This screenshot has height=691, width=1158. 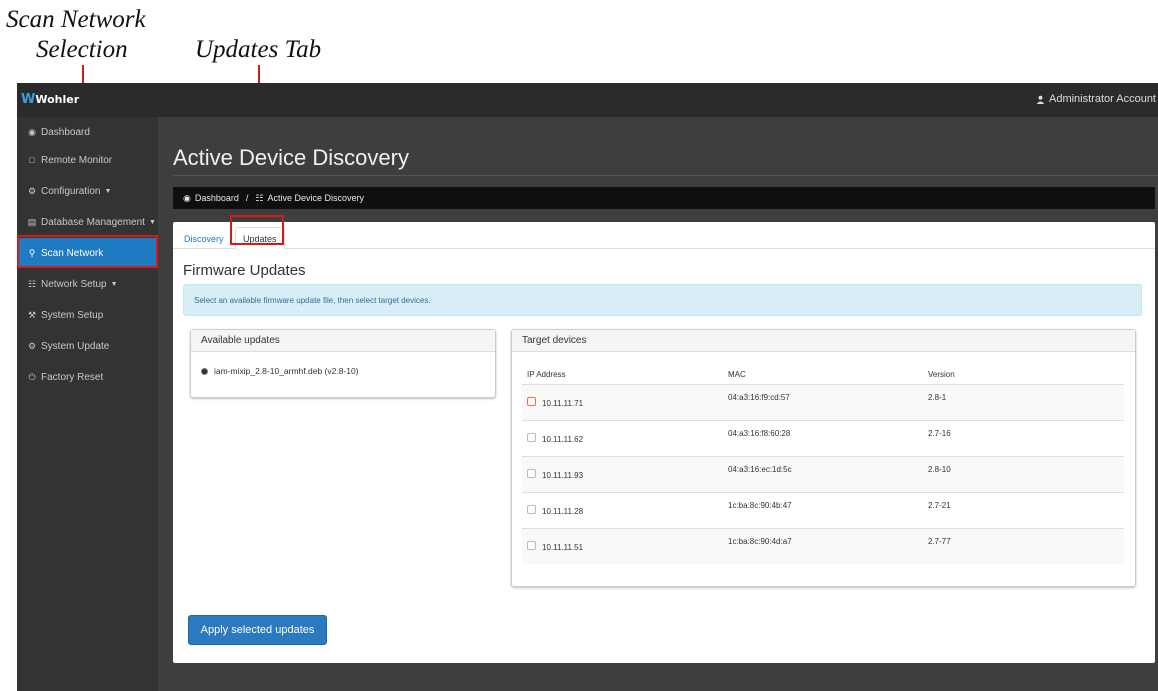 I want to click on device-mac: 04:a3:16:ec:1d:5c, so click(x=760, y=469).